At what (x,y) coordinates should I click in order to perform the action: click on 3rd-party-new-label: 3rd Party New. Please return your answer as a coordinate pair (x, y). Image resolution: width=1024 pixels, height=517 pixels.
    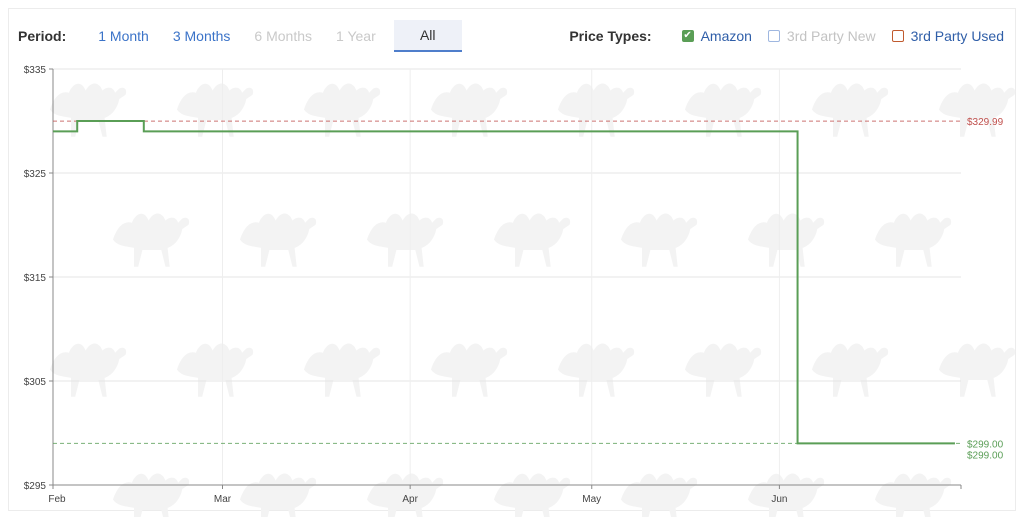
    Looking at the image, I should click on (831, 36).